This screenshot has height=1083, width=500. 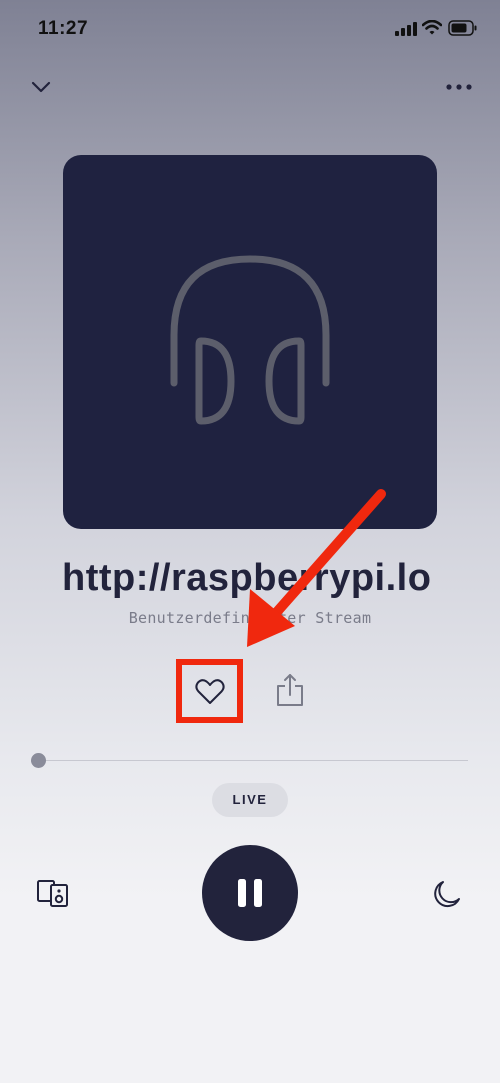 I want to click on station-subtitle: Benutzerdefinierter Stream, so click(x=250, y=618).